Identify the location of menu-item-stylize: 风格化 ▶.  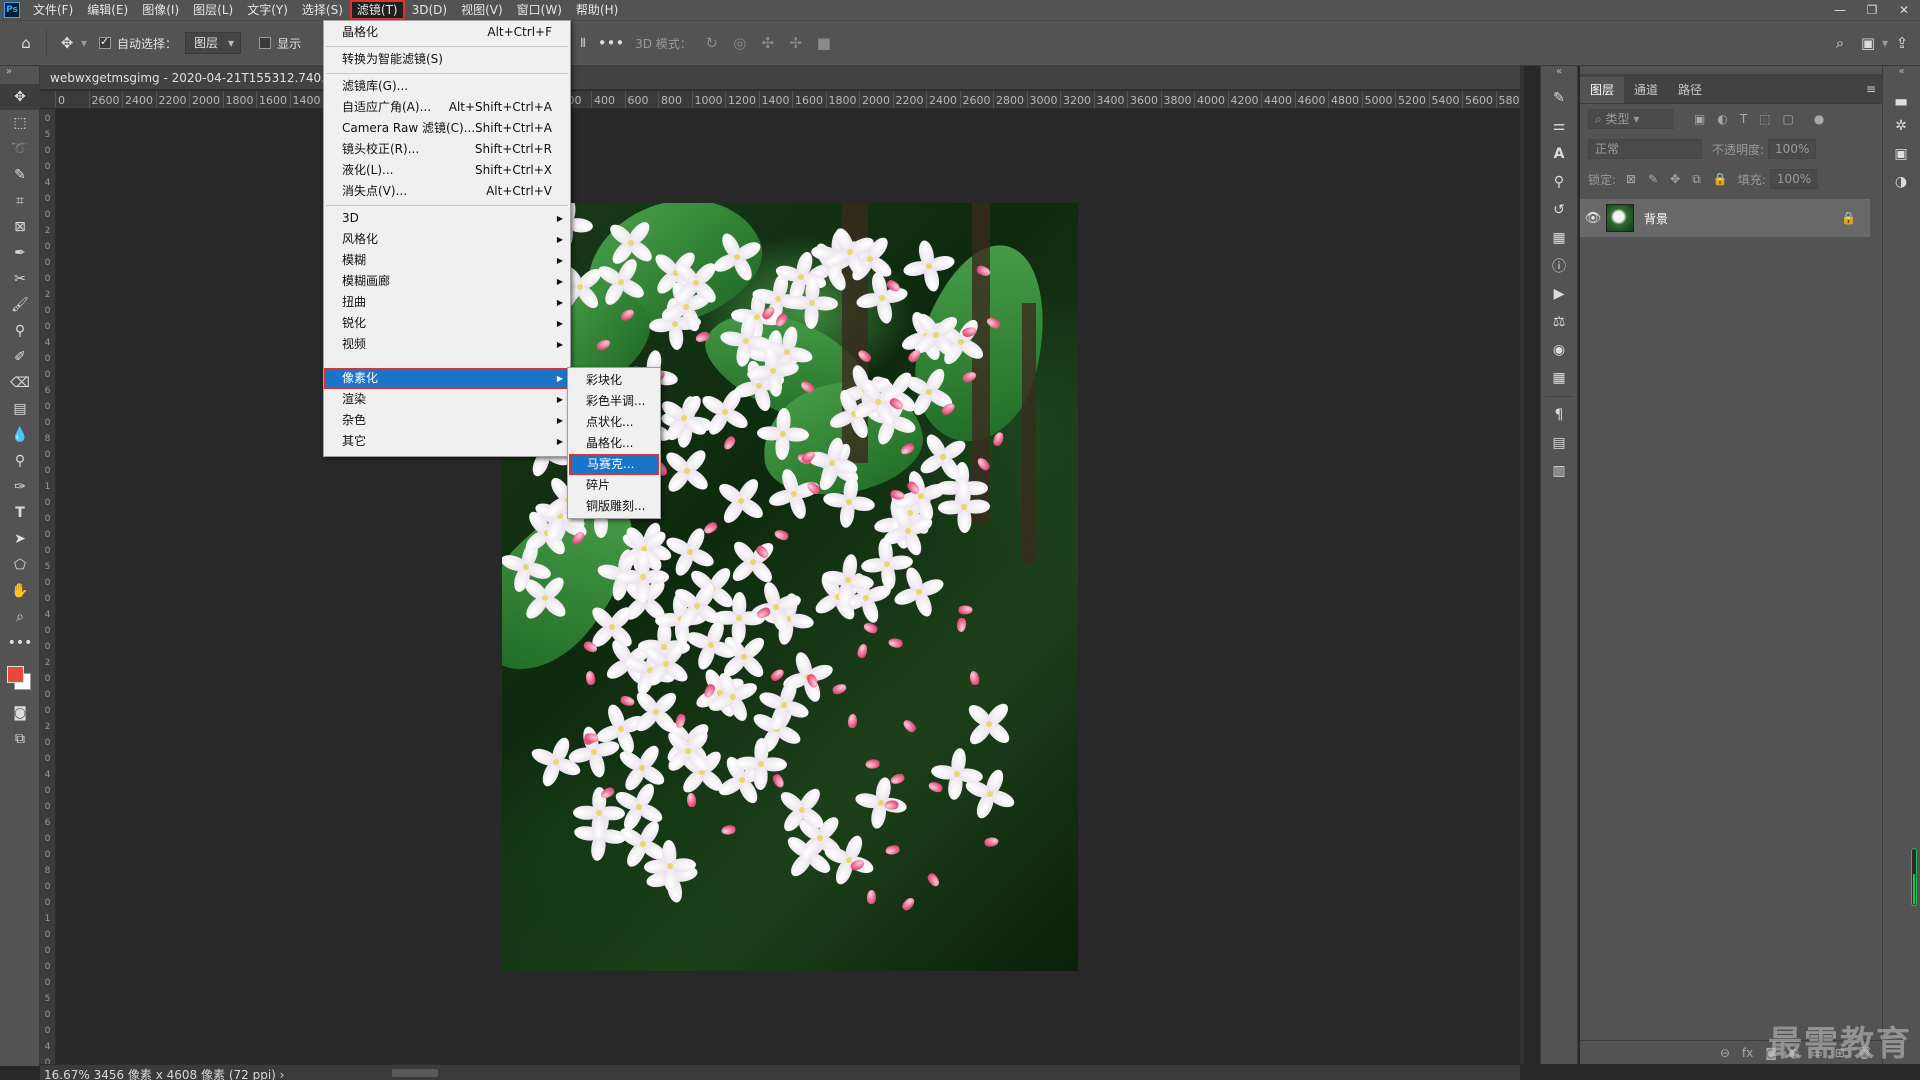
(447, 239).